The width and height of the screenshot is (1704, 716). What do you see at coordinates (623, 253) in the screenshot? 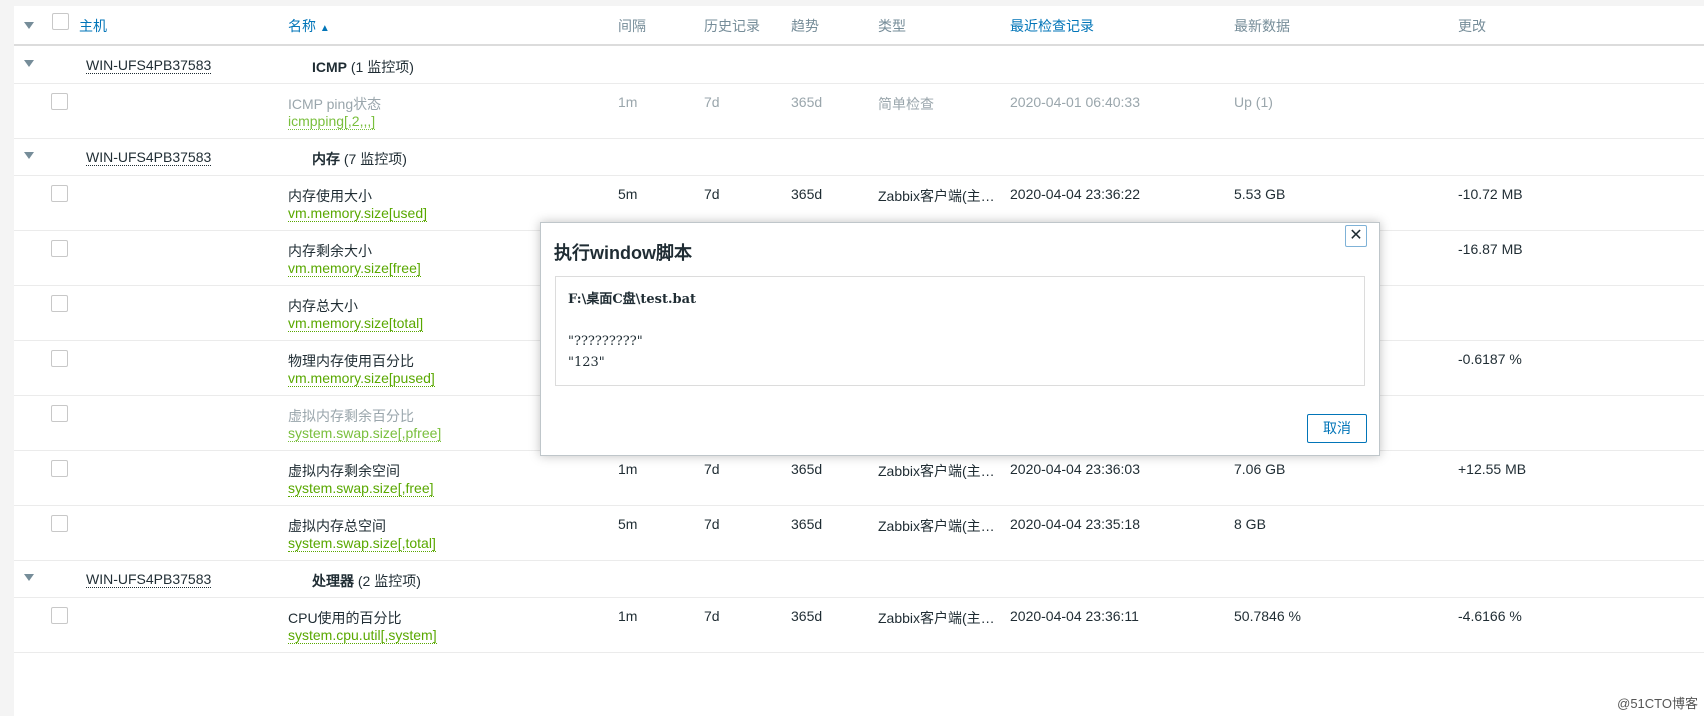
I see `dialog-title: 执行window脚本` at bounding box center [623, 253].